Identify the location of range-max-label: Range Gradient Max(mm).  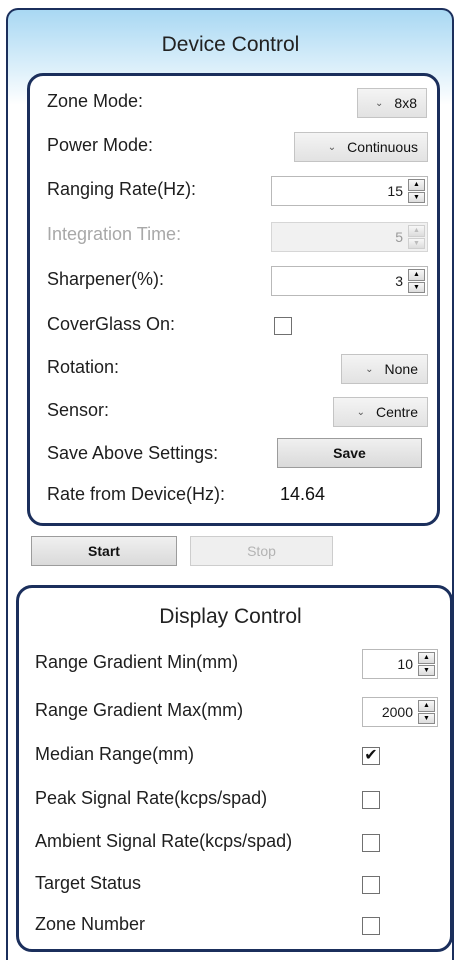
(139, 710).